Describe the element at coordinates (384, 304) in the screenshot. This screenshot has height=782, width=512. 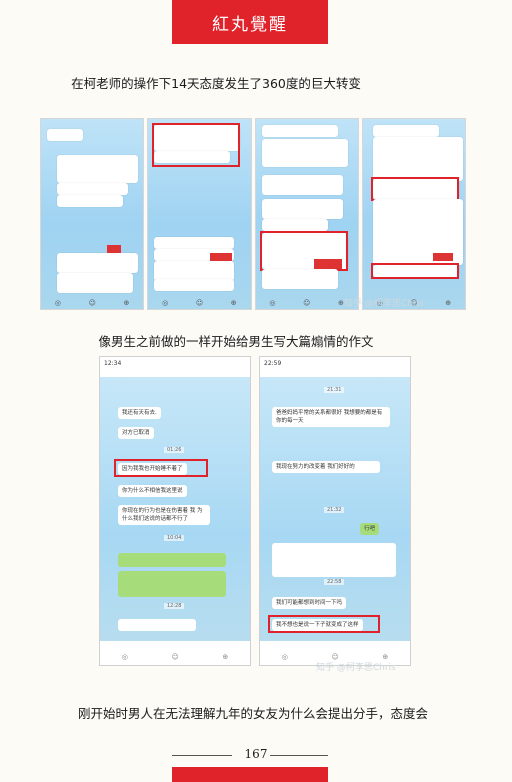
I see `watermark-top: 知乎 @柯李思Chris` at that location.